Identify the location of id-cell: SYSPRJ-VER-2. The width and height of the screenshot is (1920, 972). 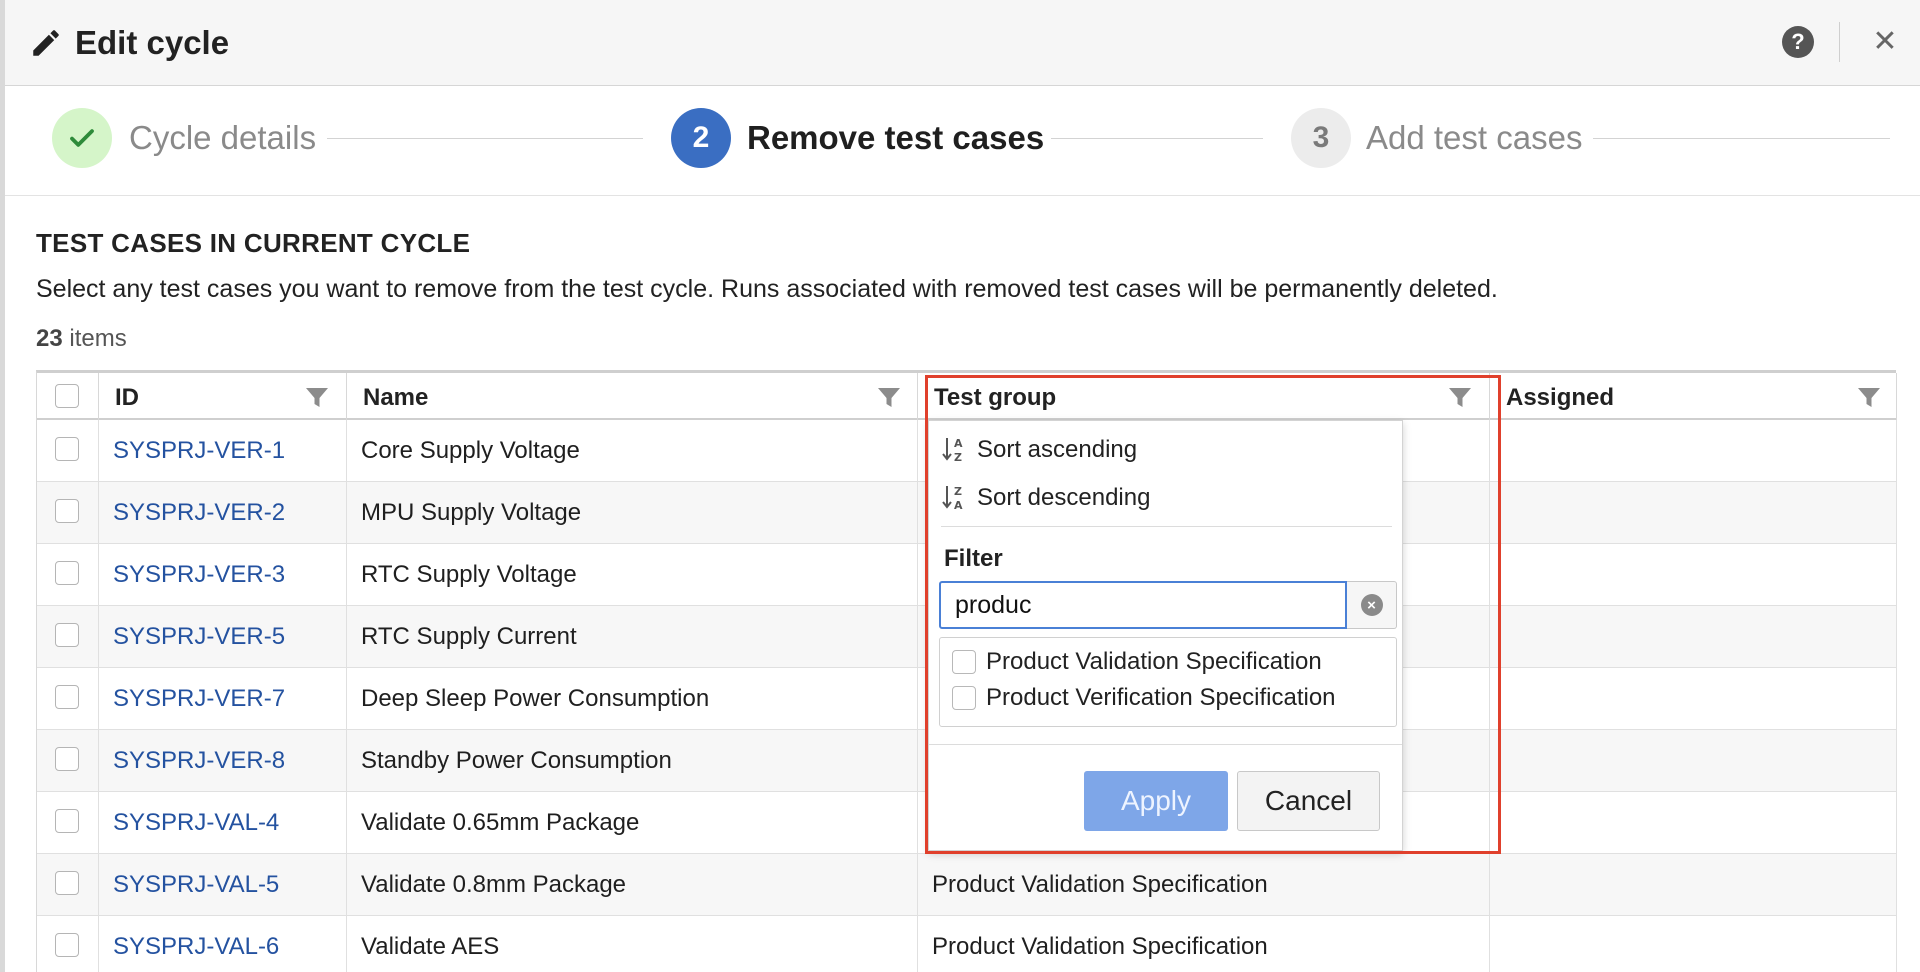
(223, 513).